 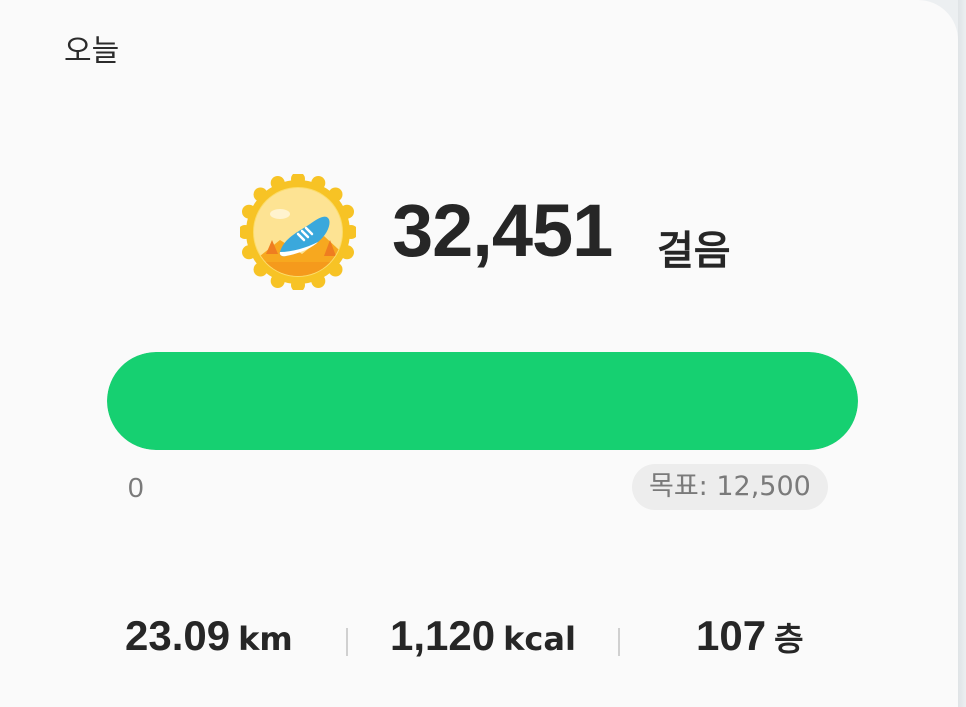 I want to click on step-progress-bar, so click(x=482, y=401).